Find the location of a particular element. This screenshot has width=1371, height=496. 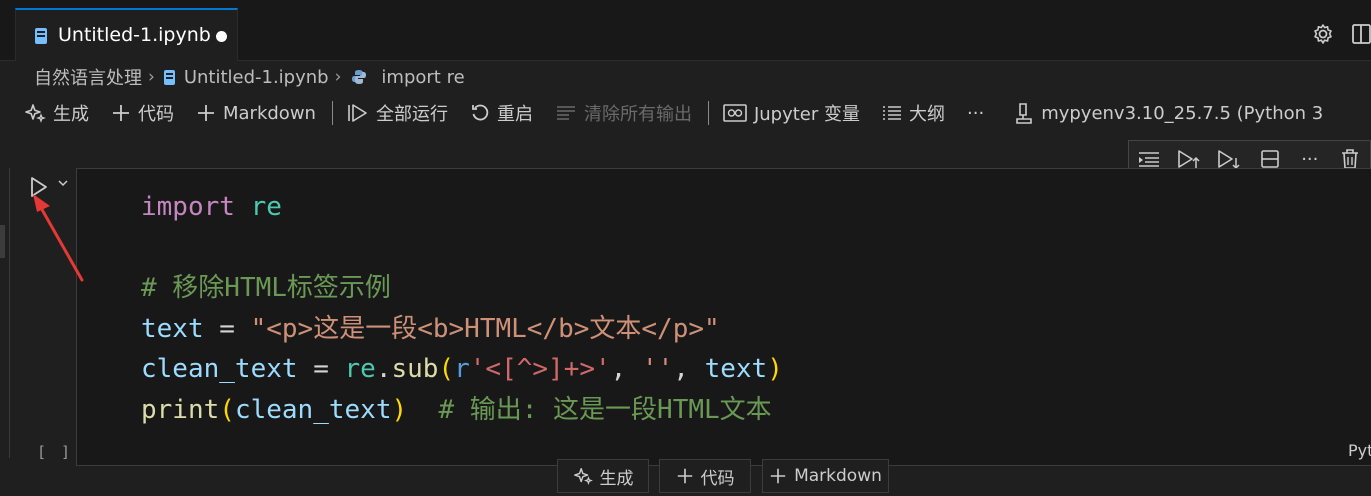

add-markdown-cell-button: Markdown is located at coordinates (256, 113).